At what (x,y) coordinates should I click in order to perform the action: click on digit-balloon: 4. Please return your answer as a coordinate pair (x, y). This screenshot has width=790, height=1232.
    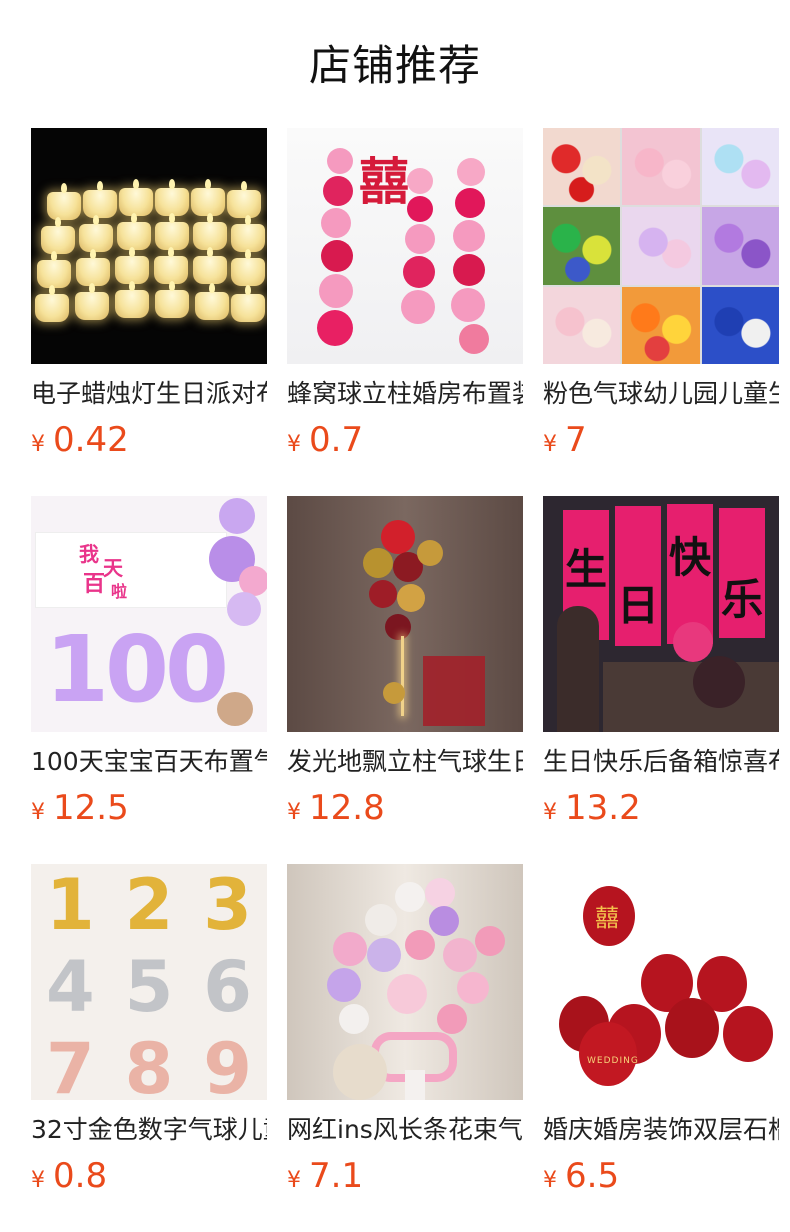
    Looking at the image, I should click on (70, 987).